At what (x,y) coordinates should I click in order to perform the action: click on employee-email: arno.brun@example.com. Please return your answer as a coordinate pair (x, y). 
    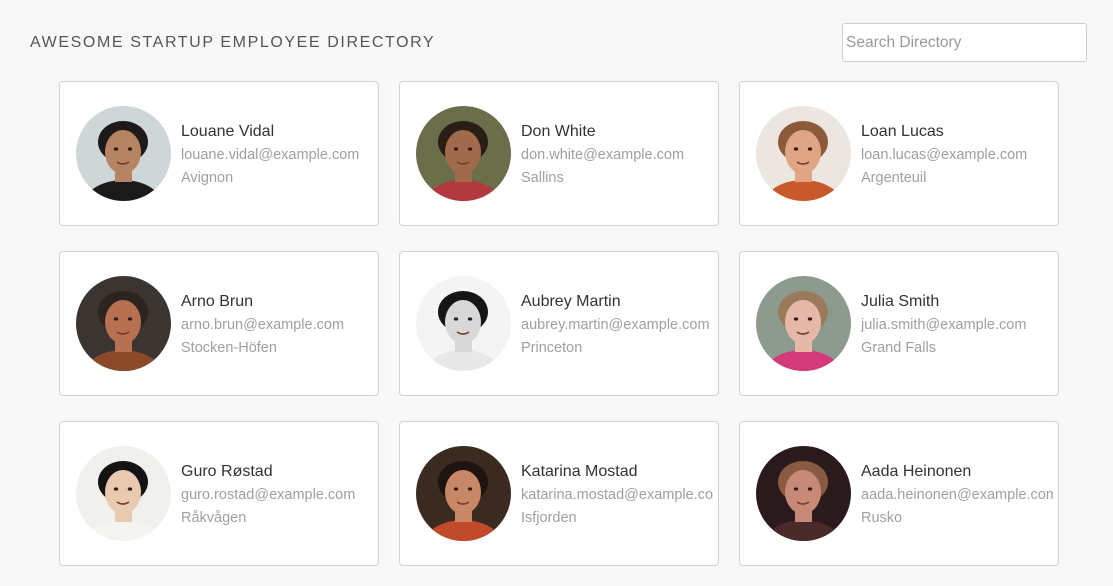
    Looking at the image, I should click on (263, 325).